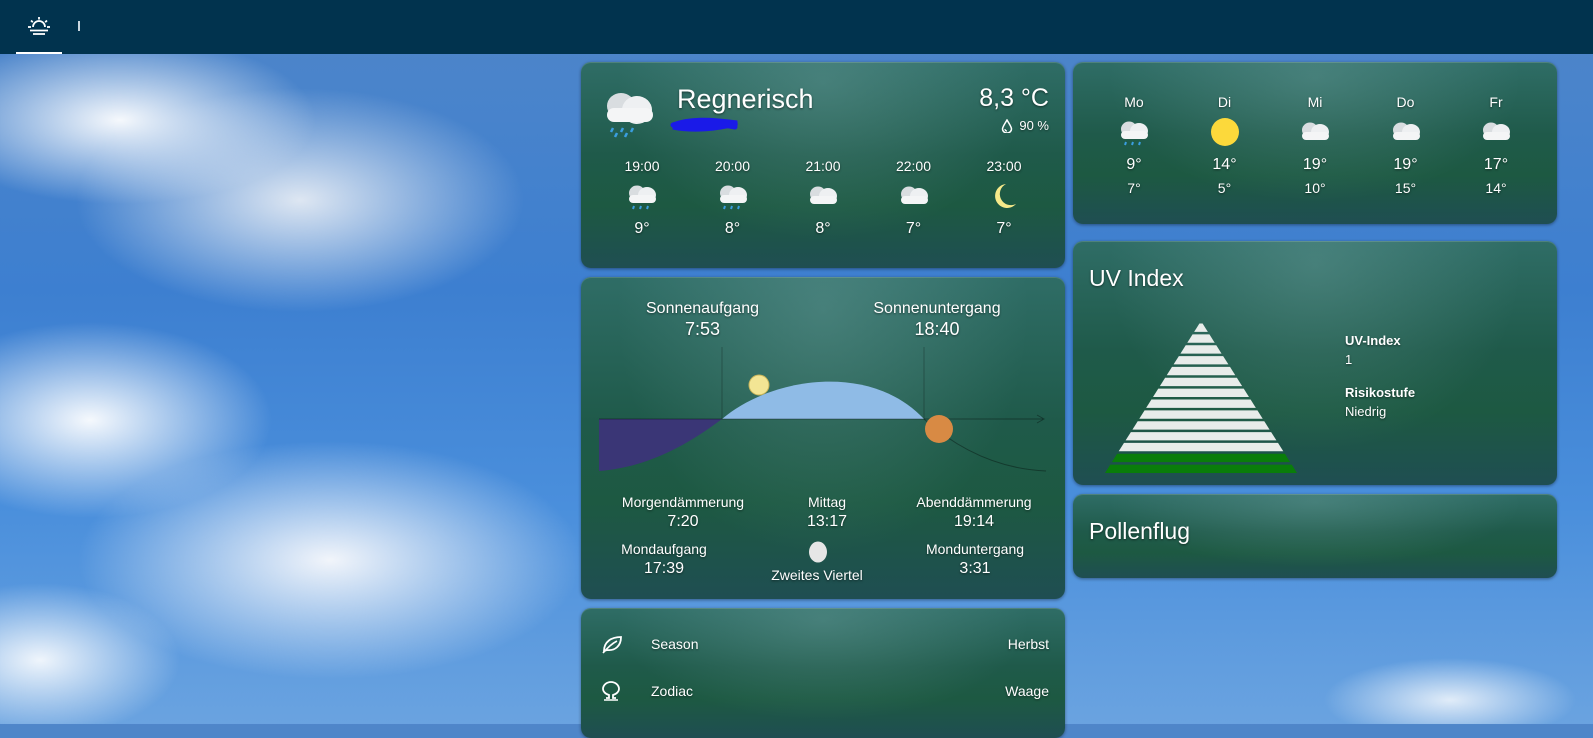 The width and height of the screenshot is (1593, 738). Describe the element at coordinates (975, 568) in the screenshot. I see `moonset-time: 3:31` at that location.